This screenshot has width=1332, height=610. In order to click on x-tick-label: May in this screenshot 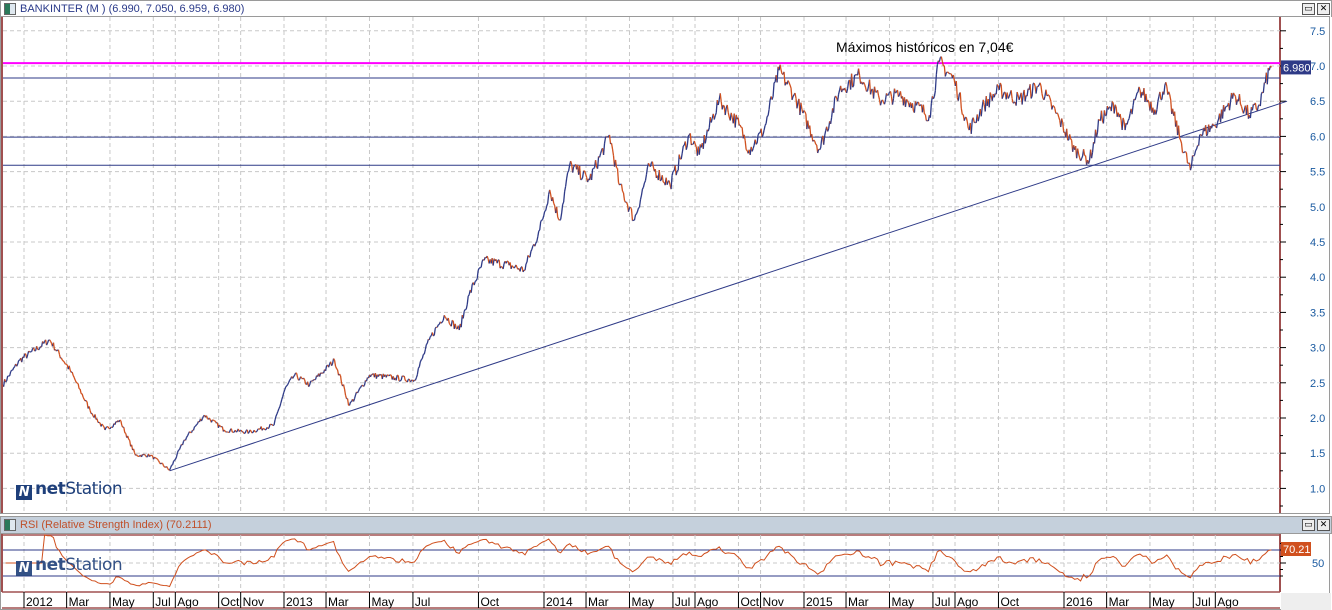, I will do `click(642, 602)`.